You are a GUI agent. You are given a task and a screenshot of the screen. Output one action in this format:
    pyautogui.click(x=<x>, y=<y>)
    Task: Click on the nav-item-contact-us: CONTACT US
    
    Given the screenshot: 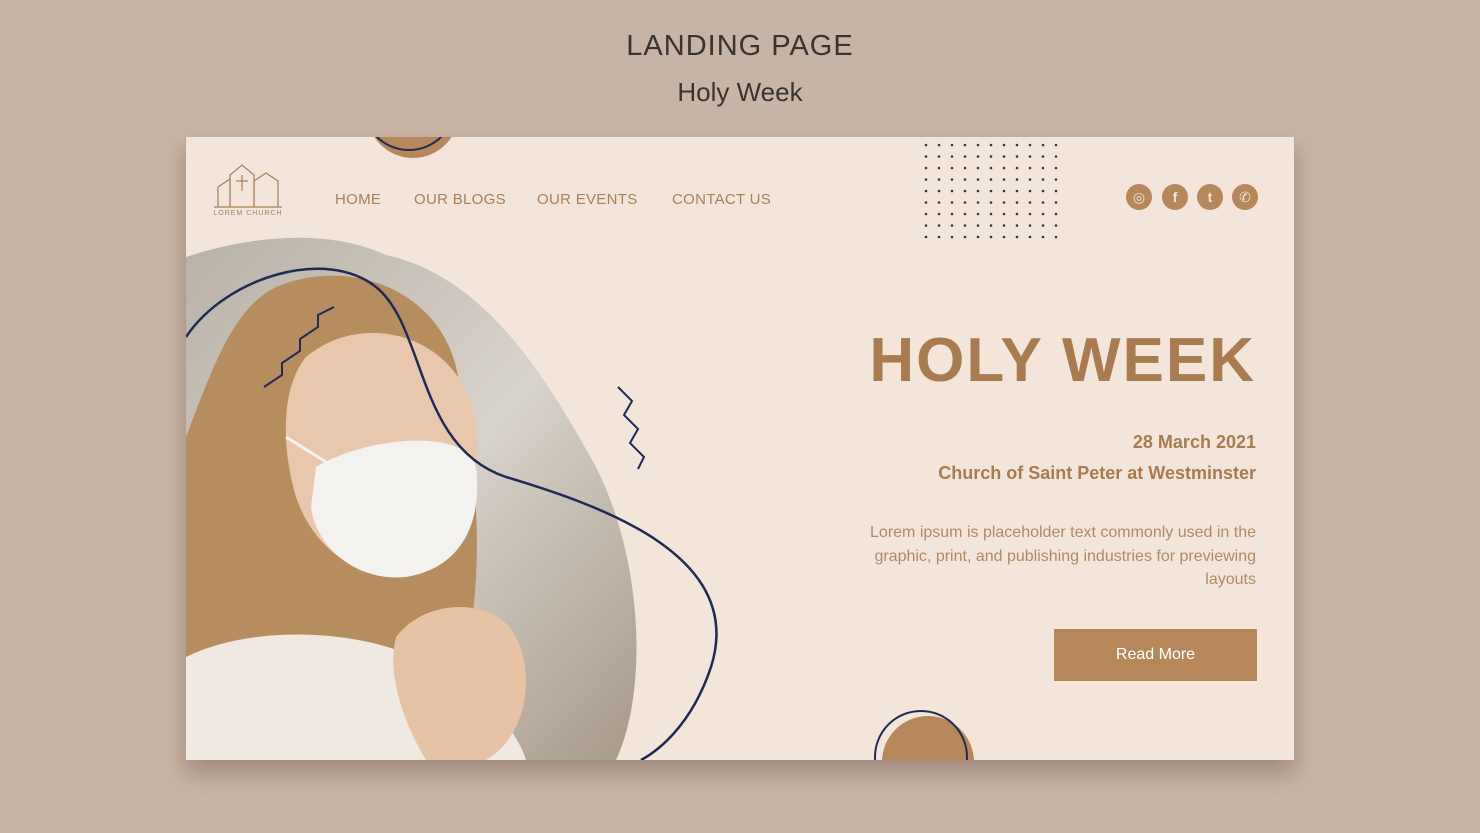 What is the action you would take?
    pyautogui.click(x=721, y=199)
    